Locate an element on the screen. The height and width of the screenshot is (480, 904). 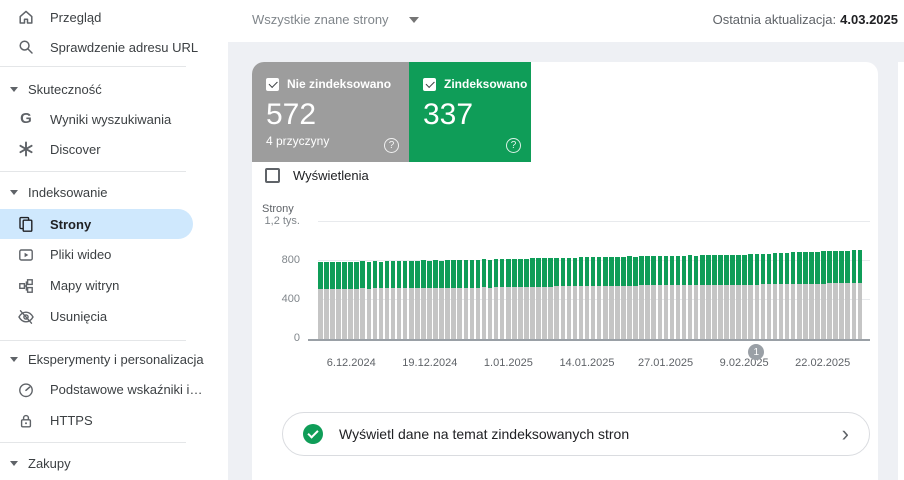
sidebar-item-pages: Strony is located at coordinates (96, 224).